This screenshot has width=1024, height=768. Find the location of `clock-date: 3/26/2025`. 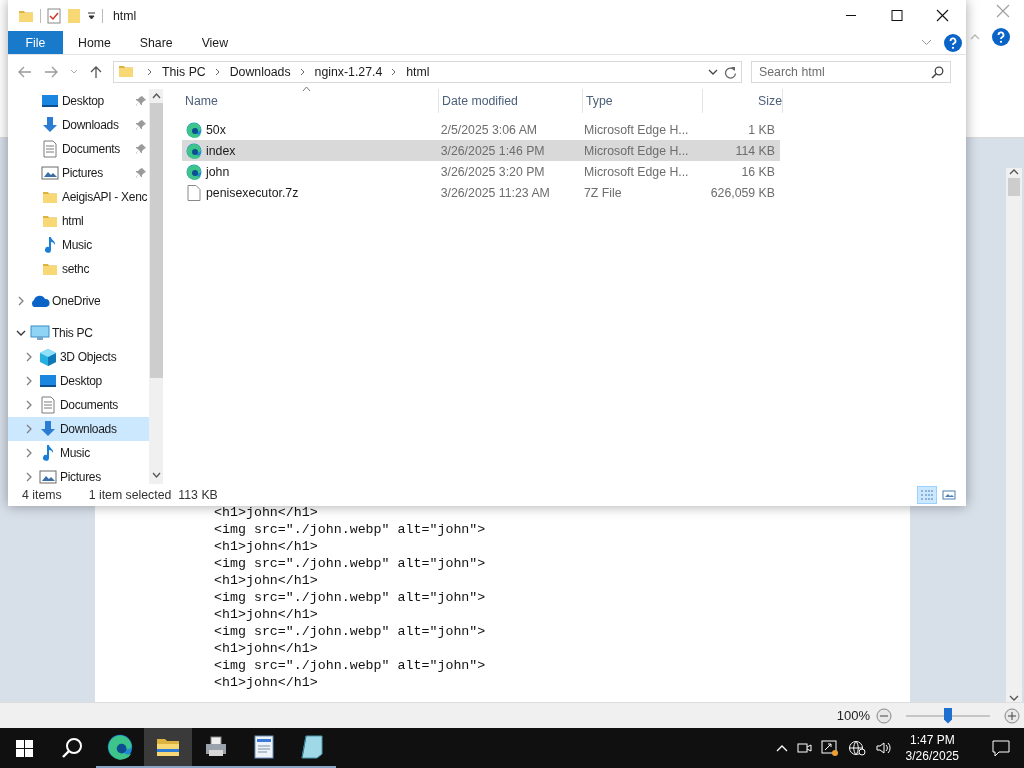

clock-date: 3/26/2025 is located at coordinates (932, 756).